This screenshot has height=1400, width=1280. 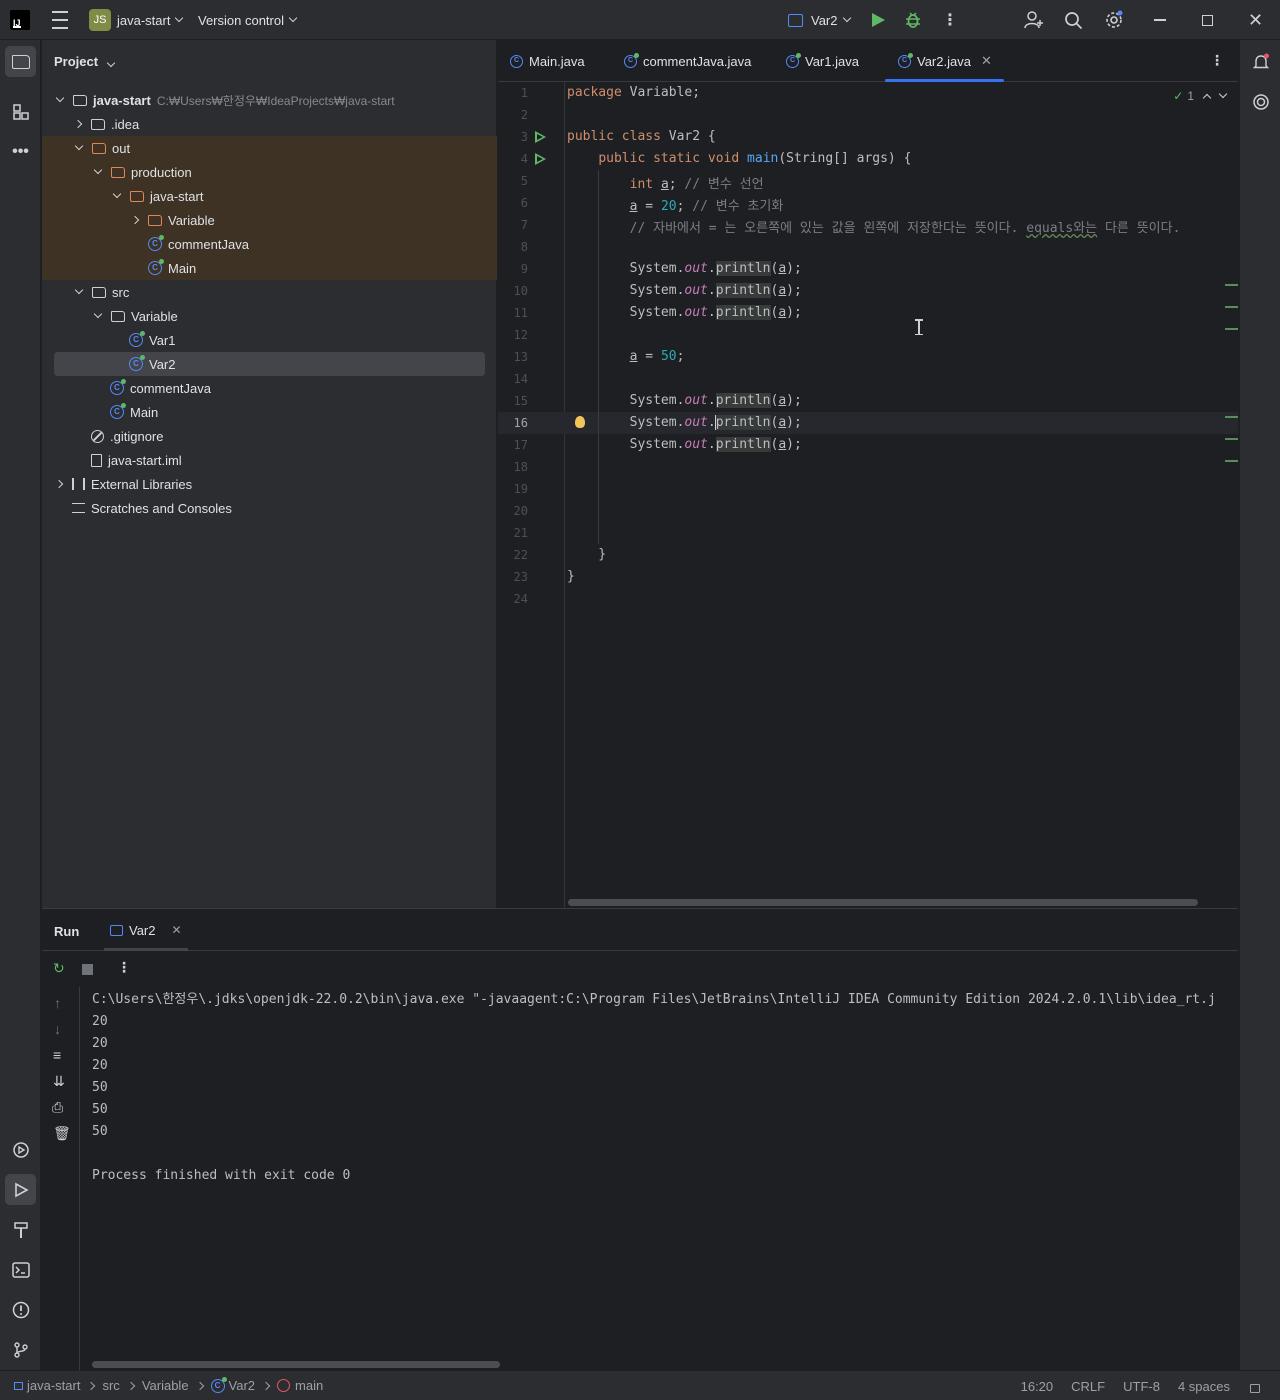 What do you see at coordinates (1204, 1386) in the screenshot?
I see `indent-setting: 4 spaces` at bounding box center [1204, 1386].